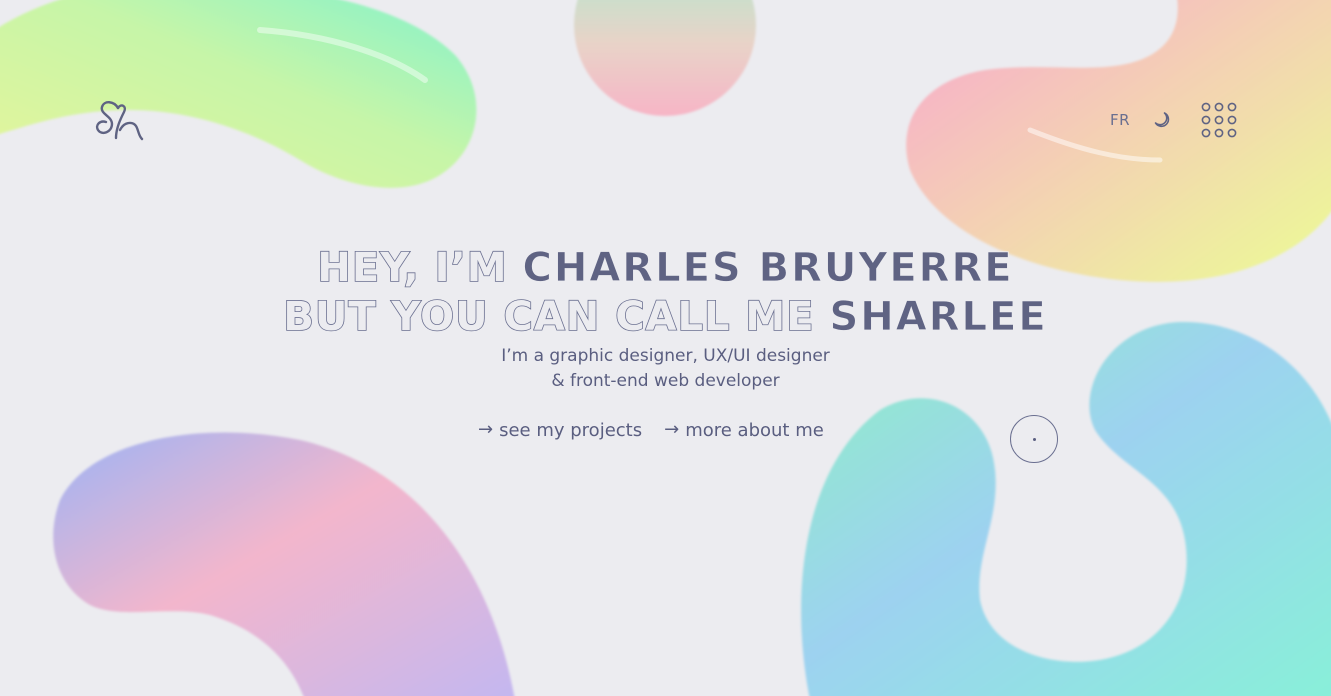  What do you see at coordinates (1162, 120) in the screenshot?
I see `moon-icon` at bounding box center [1162, 120].